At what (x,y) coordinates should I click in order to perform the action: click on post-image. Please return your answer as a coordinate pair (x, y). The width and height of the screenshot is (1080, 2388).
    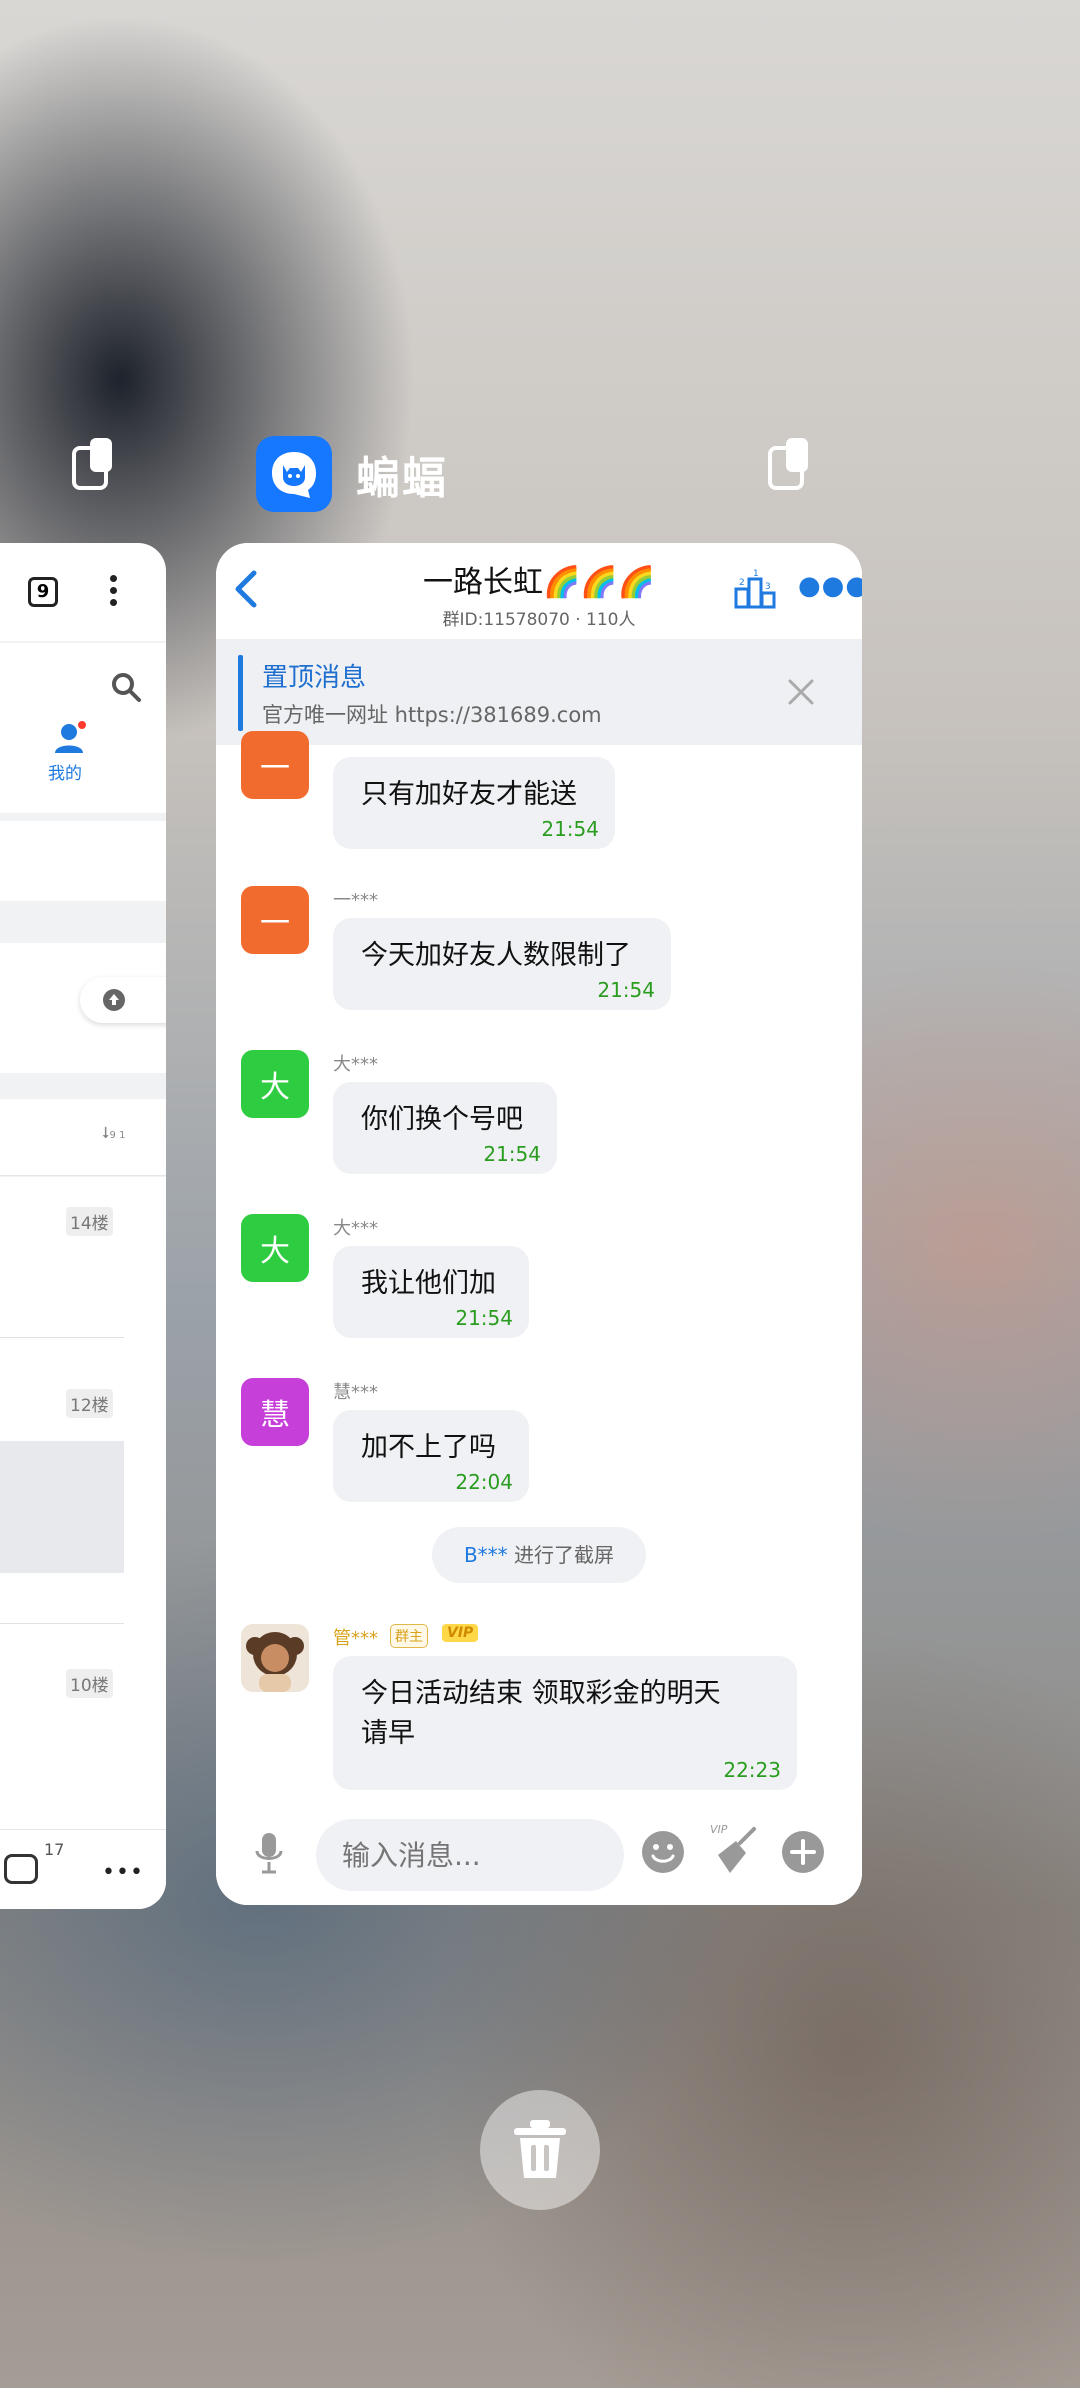
    Looking at the image, I should click on (62, 1507).